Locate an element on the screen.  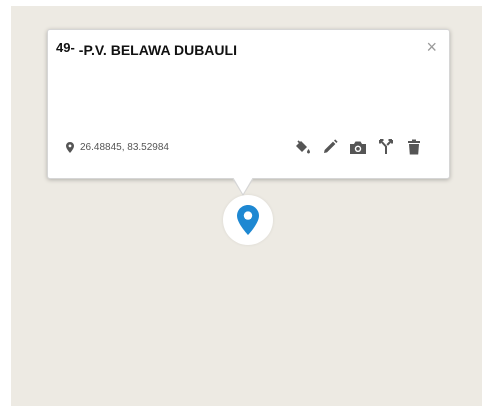
pencil-icon is located at coordinates (330, 147).